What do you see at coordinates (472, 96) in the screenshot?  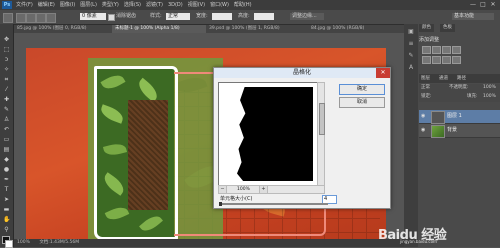 I see `fill-label: 填充:` at bounding box center [472, 96].